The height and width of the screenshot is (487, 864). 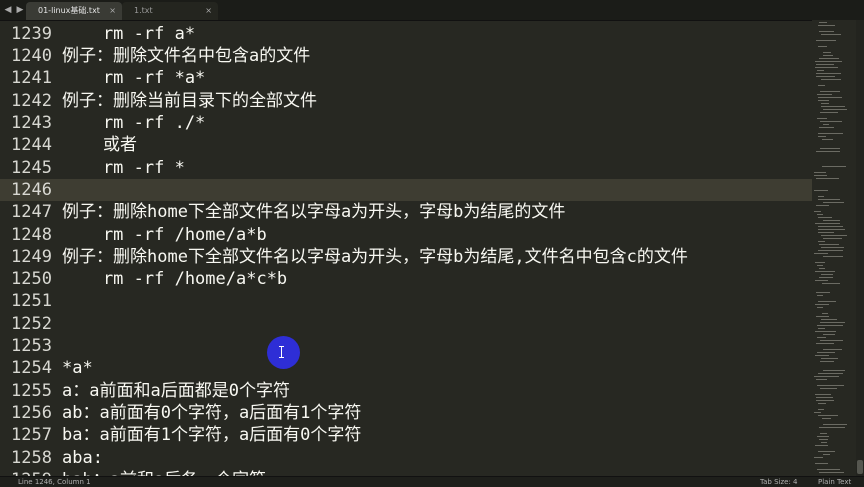 What do you see at coordinates (406, 413) in the screenshot?
I see `editor-line: 1256 ab：a前面有0个字符，a后面有1个字符` at bounding box center [406, 413].